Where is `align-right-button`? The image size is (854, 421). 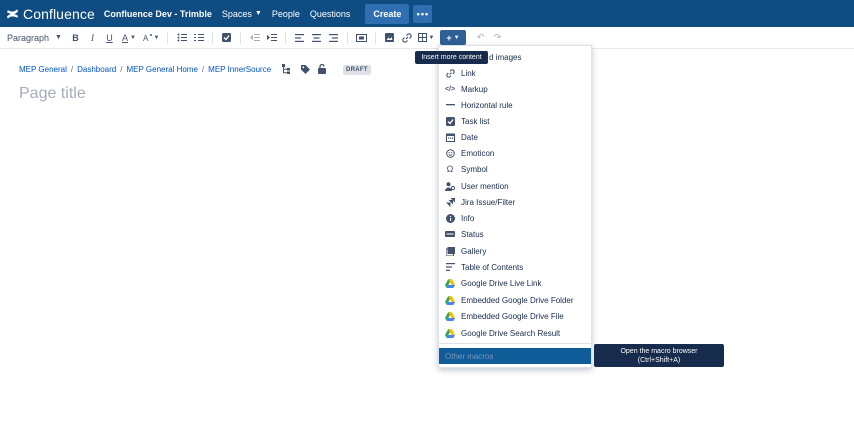
align-right-button is located at coordinates (333, 38).